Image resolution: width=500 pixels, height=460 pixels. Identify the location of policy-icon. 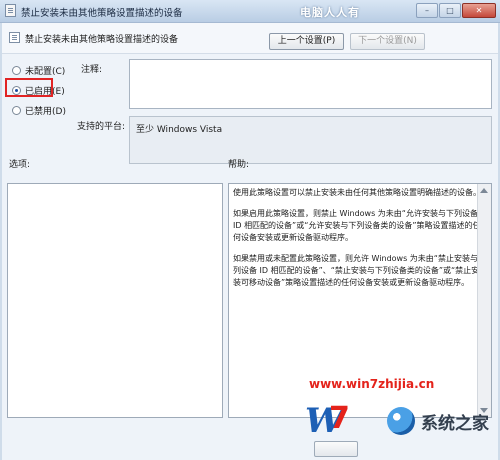
(14, 37).